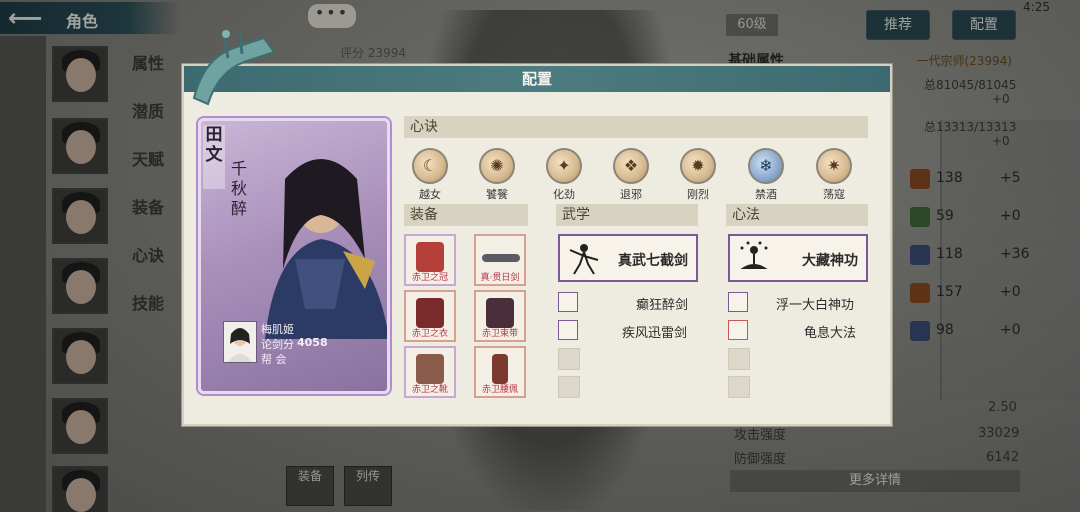 The width and height of the screenshot is (1080, 512). What do you see at coordinates (500, 369) in the screenshot?
I see `pendant-icon` at bounding box center [500, 369].